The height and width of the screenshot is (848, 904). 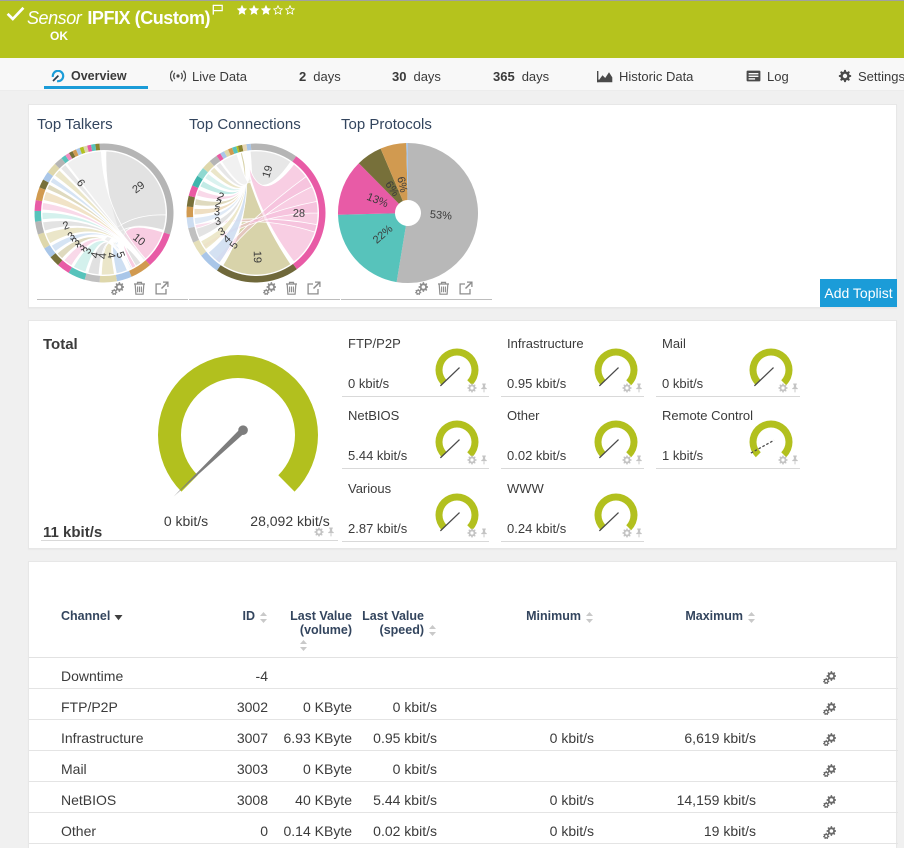 What do you see at coordinates (105, 766) in the screenshot?
I see `cell-channel: Mail` at bounding box center [105, 766].